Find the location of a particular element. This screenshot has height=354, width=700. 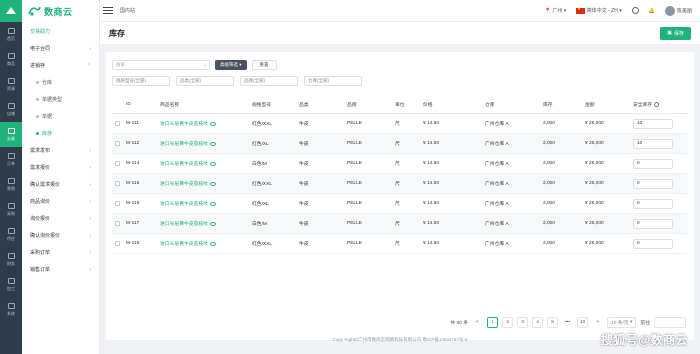

header-category: 品类 is located at coordinates (323, 104).